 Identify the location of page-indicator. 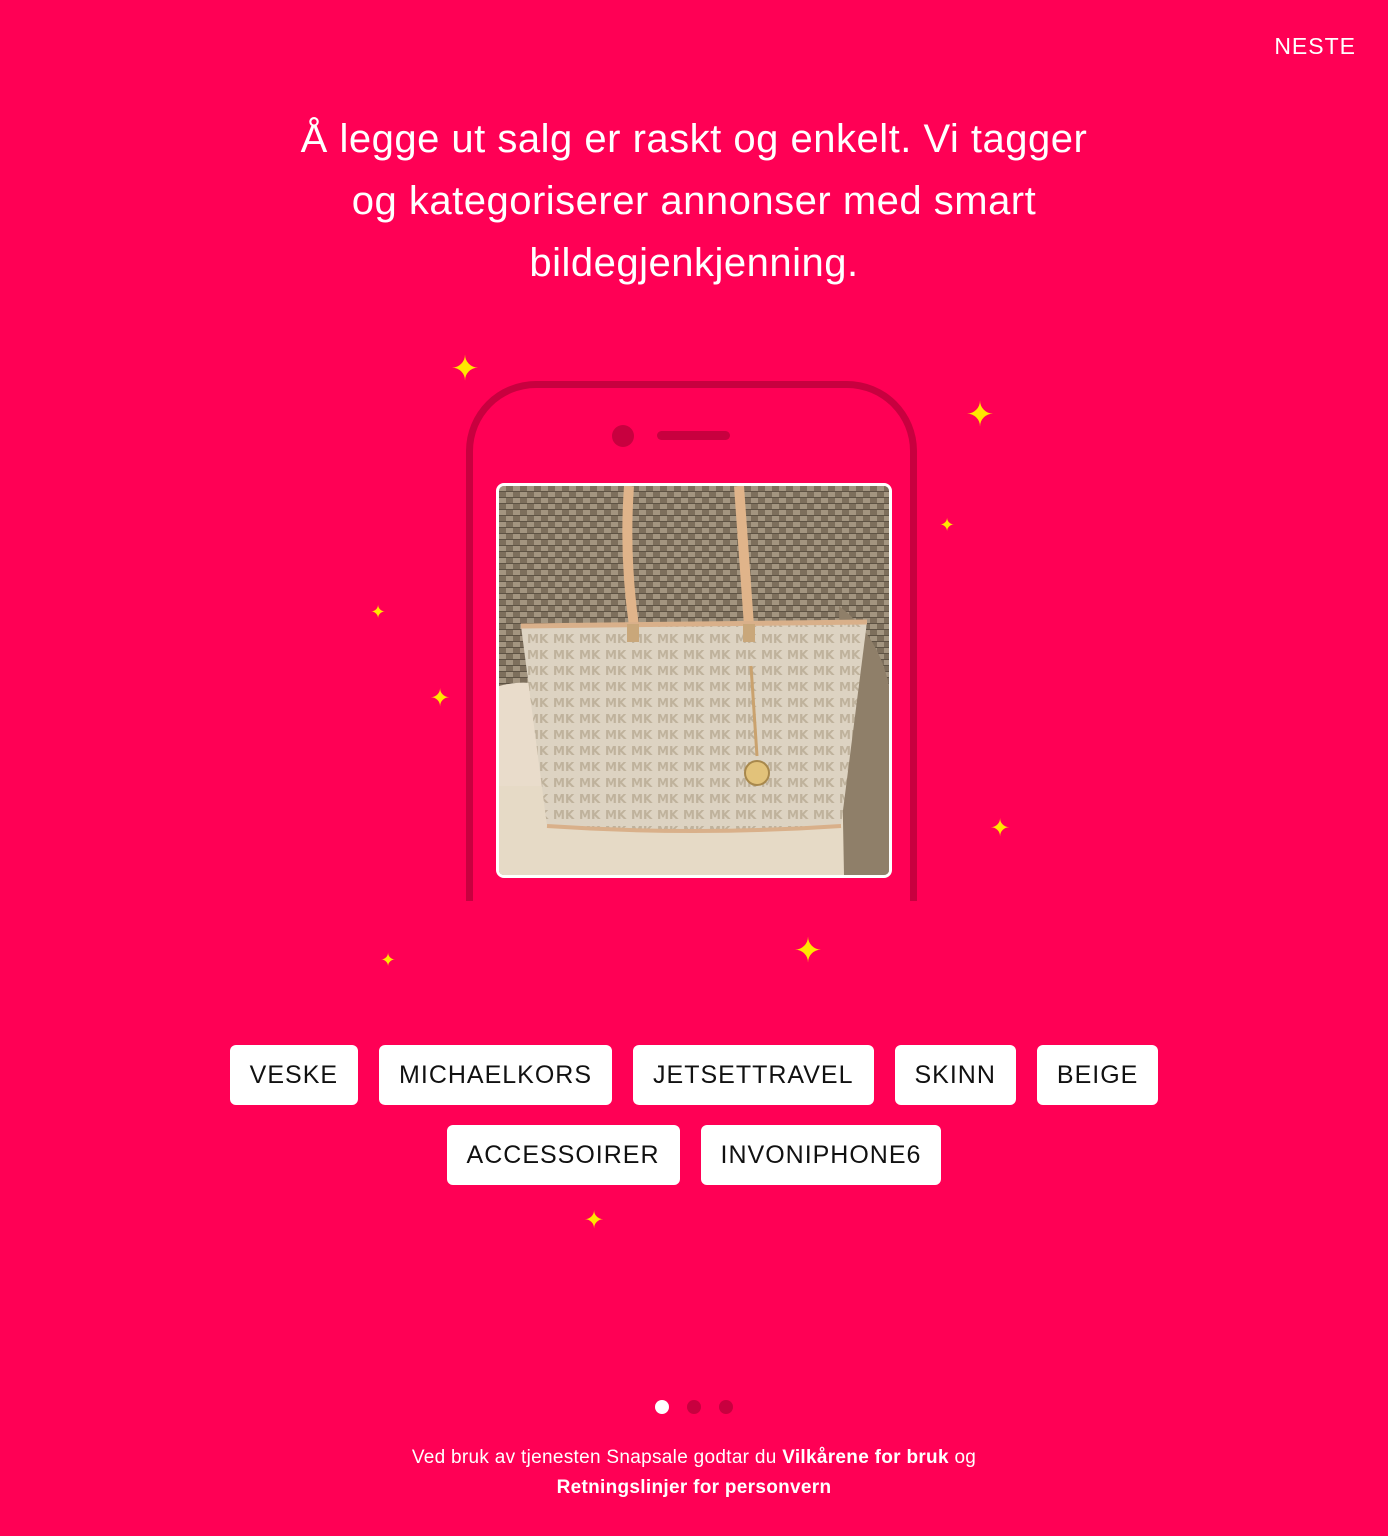
(694, 1407).